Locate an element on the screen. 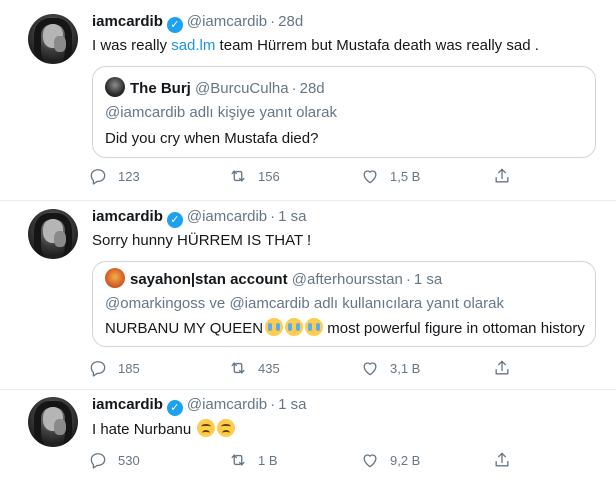 This screenshot has height=488, width=616. quoted-text-part: NURBANU MY QUEEN is located at coordinates (184, 328).